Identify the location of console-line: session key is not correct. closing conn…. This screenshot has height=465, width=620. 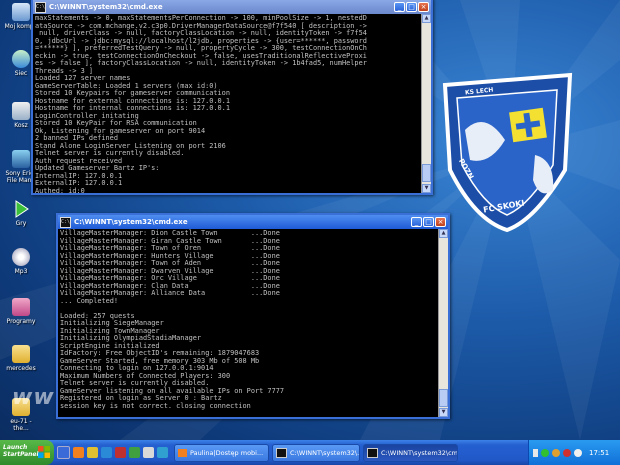
(155, 405).